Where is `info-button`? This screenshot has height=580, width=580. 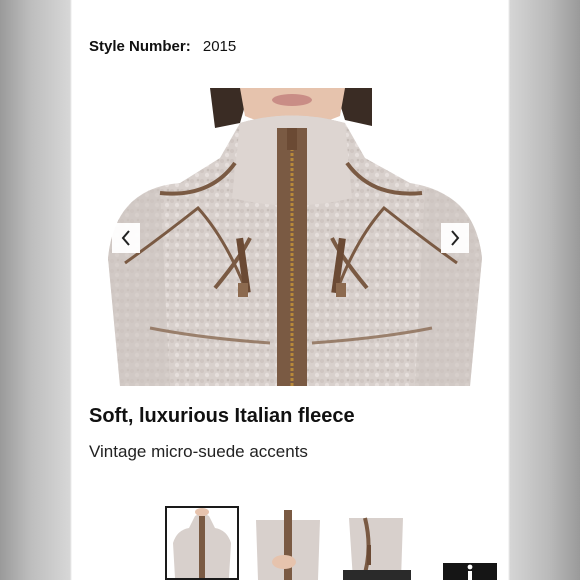
info-button is located at coordinates (470, 571).